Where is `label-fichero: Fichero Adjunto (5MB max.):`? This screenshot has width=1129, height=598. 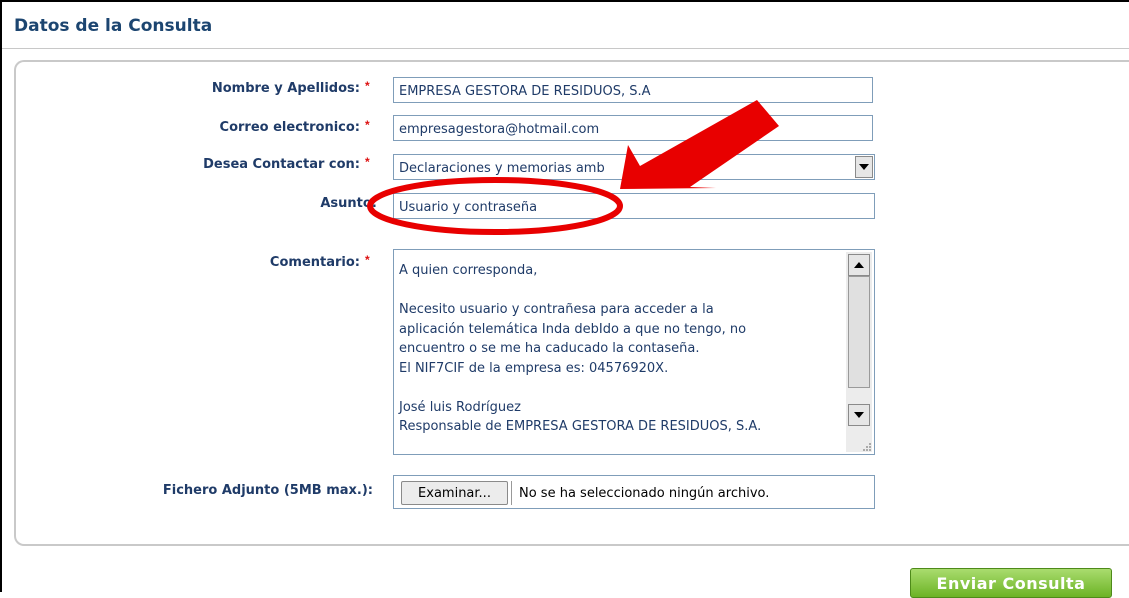 label-fichero: Fichero Adjunto (5MB max.): is located at coordinates (267, 490).